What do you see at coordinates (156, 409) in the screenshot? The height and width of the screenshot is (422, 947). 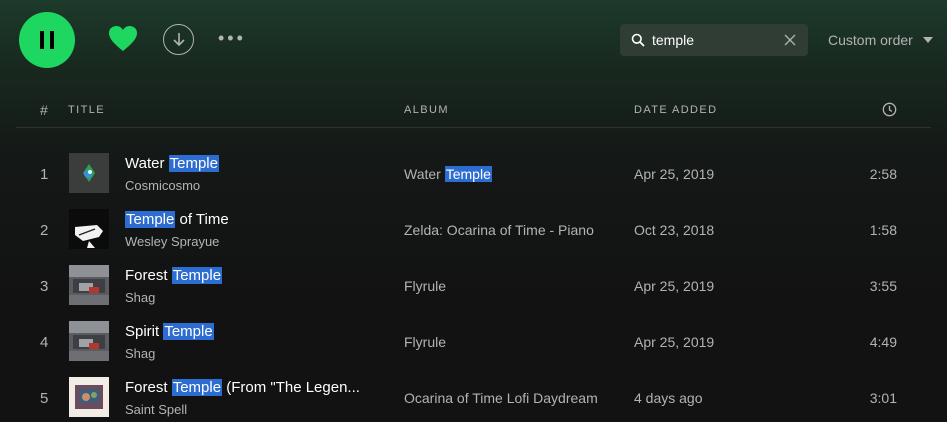 I see `track-artist: Saint Spell` at bounding box center [156, 409].